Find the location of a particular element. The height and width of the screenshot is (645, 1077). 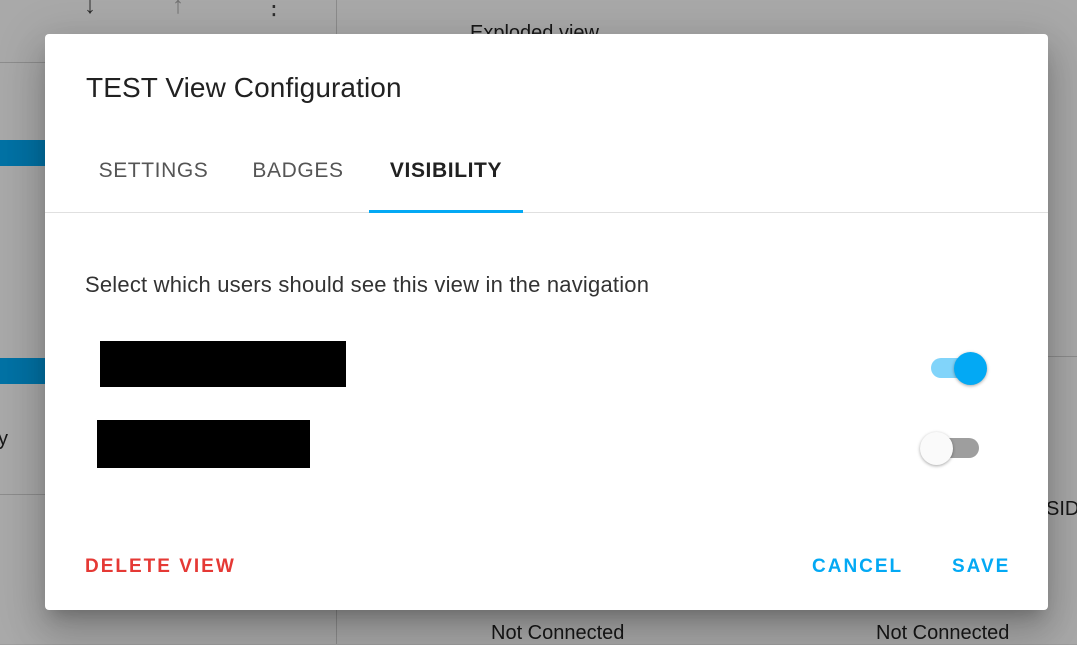

tab-badges: BADGES is located at coordinates (298, 179).